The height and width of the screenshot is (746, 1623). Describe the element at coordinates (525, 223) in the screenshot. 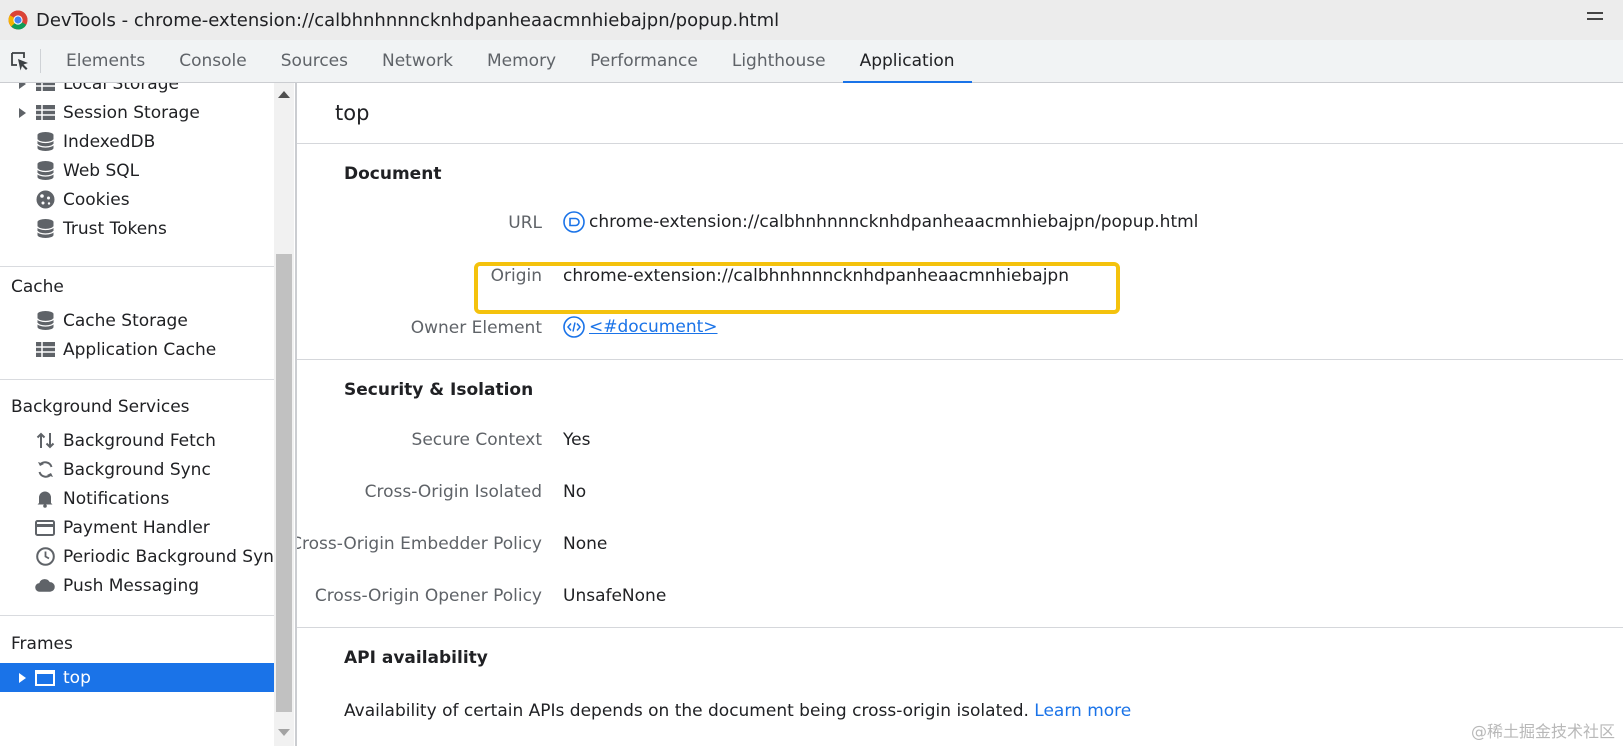

I see `url-label: URL` at that location.